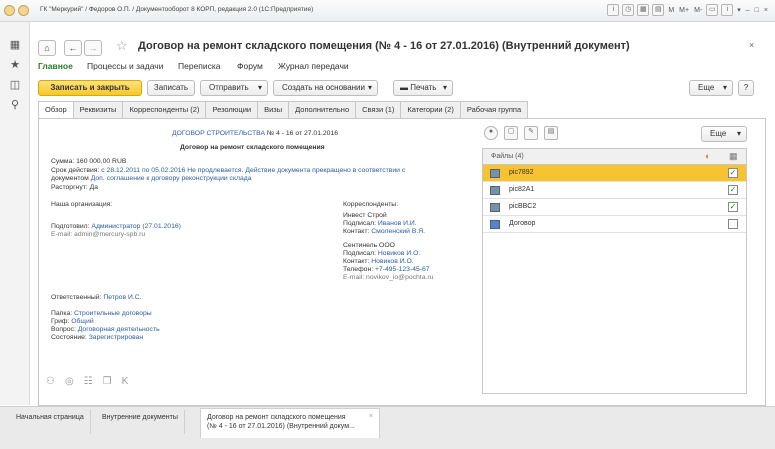 Image resolution: width=775 pixels, height=449 pixels. What do you see at coordinates (430, 109) in the screenshot?
I see `tab-categories: Категории (2)` at bounding box center [430, 109].